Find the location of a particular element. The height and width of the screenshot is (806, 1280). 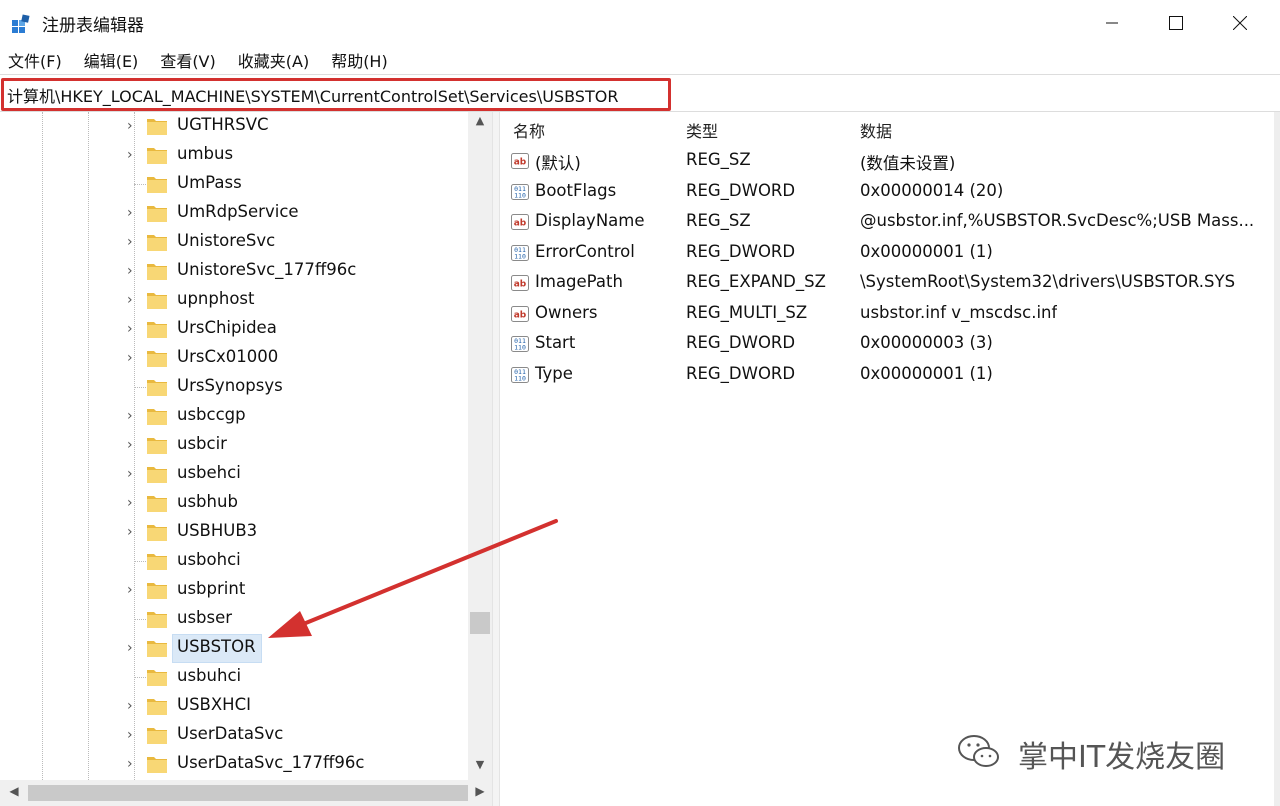

tree-item: usbuhci is located at coordinates (235, 677).